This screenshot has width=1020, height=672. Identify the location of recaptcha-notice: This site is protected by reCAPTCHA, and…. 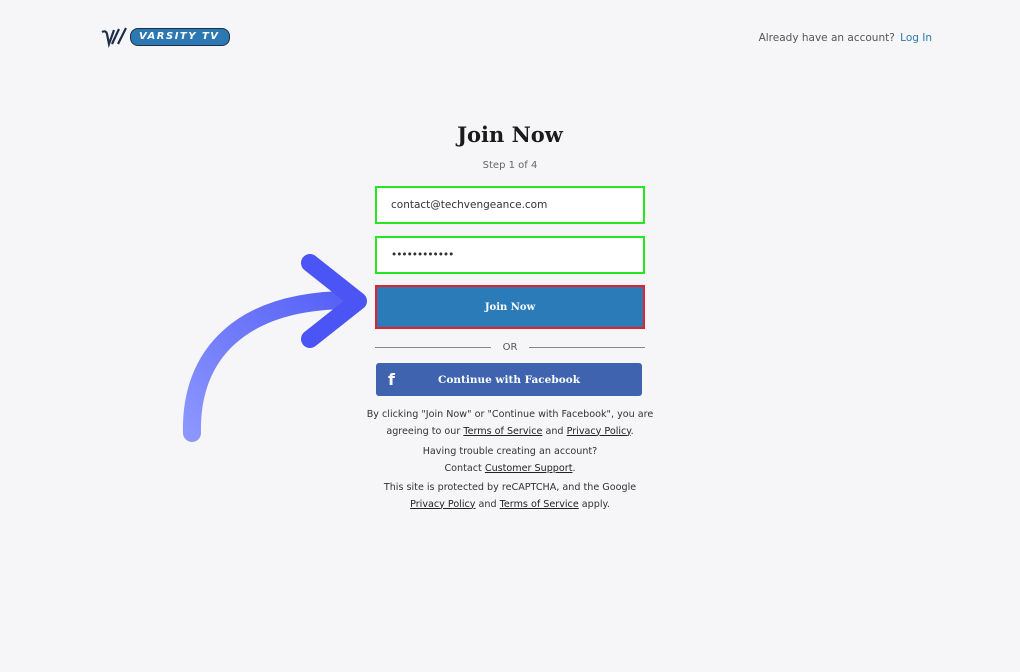
(510, 496).